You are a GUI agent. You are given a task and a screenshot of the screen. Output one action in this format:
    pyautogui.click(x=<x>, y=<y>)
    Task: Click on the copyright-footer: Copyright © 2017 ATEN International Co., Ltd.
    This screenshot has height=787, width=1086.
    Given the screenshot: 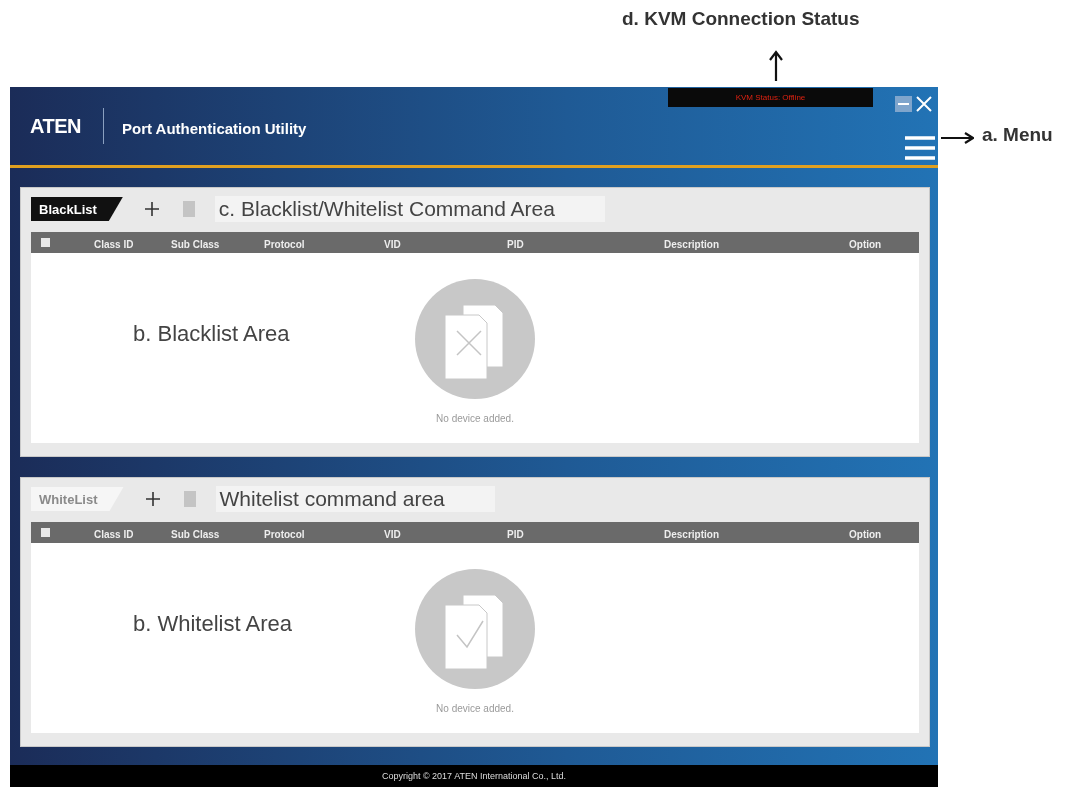 What is the action you would take?
    pyautogui.click(x=474, y=776)
    